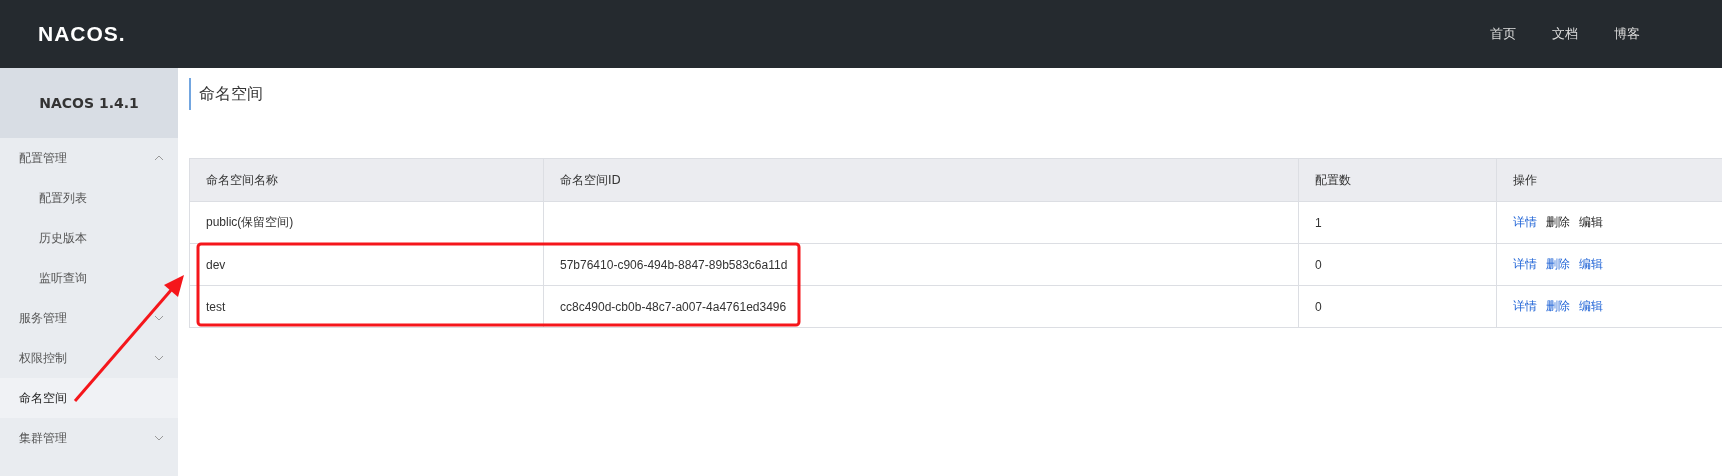 This screenshot has height=476, width=1722. I want to click on menu-item: 权限控制, so click(89, 358).